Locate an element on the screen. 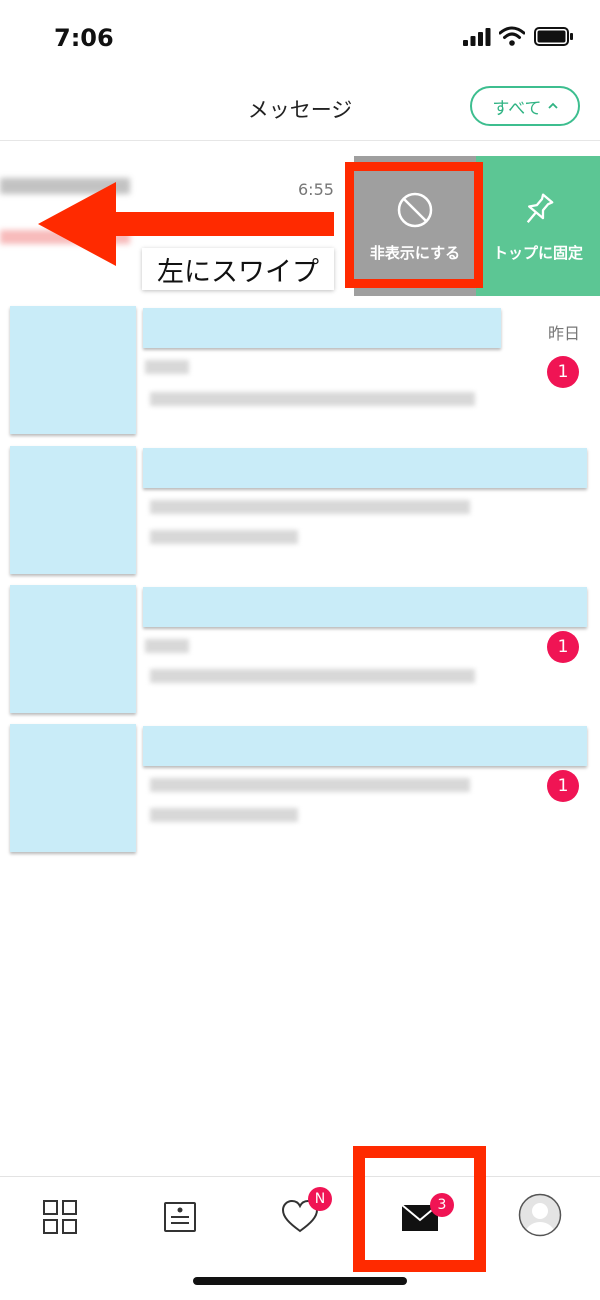 The width and height of the screenshot is (600, 1300). chevron-up-icon is located at coordinates (552, 105).